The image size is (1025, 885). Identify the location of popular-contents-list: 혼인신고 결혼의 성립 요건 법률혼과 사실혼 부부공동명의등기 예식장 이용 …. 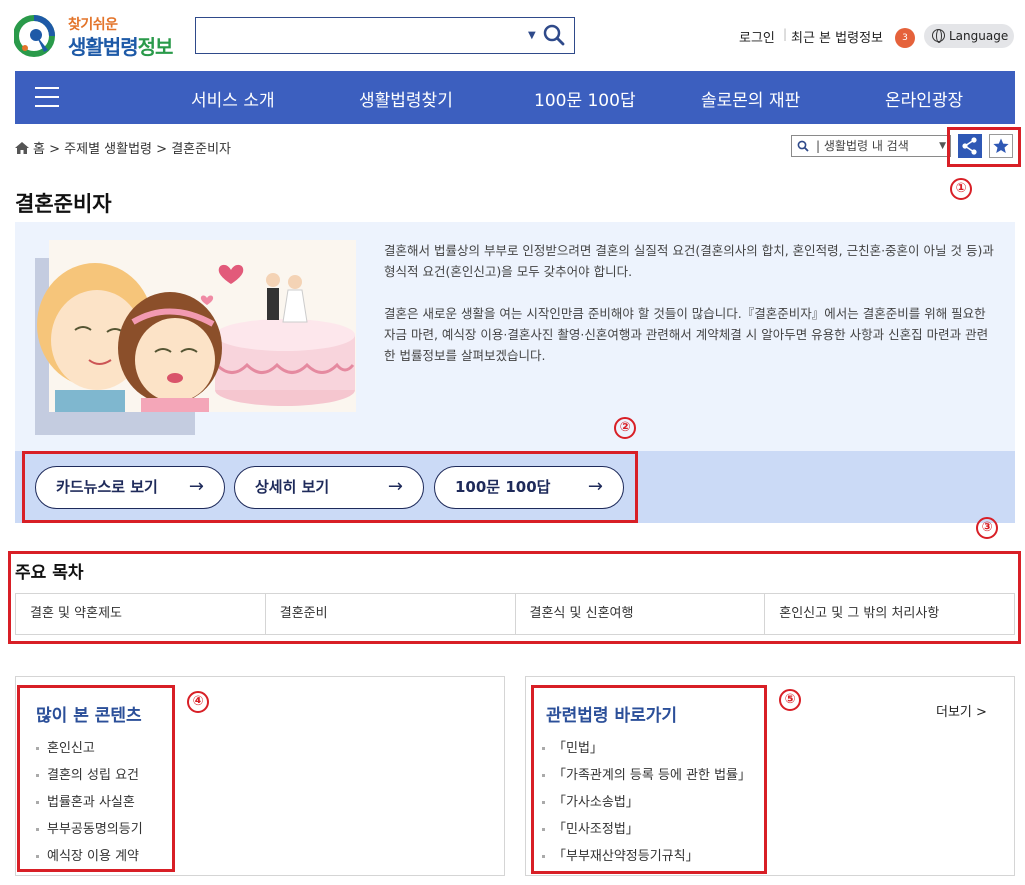
(89, 802).